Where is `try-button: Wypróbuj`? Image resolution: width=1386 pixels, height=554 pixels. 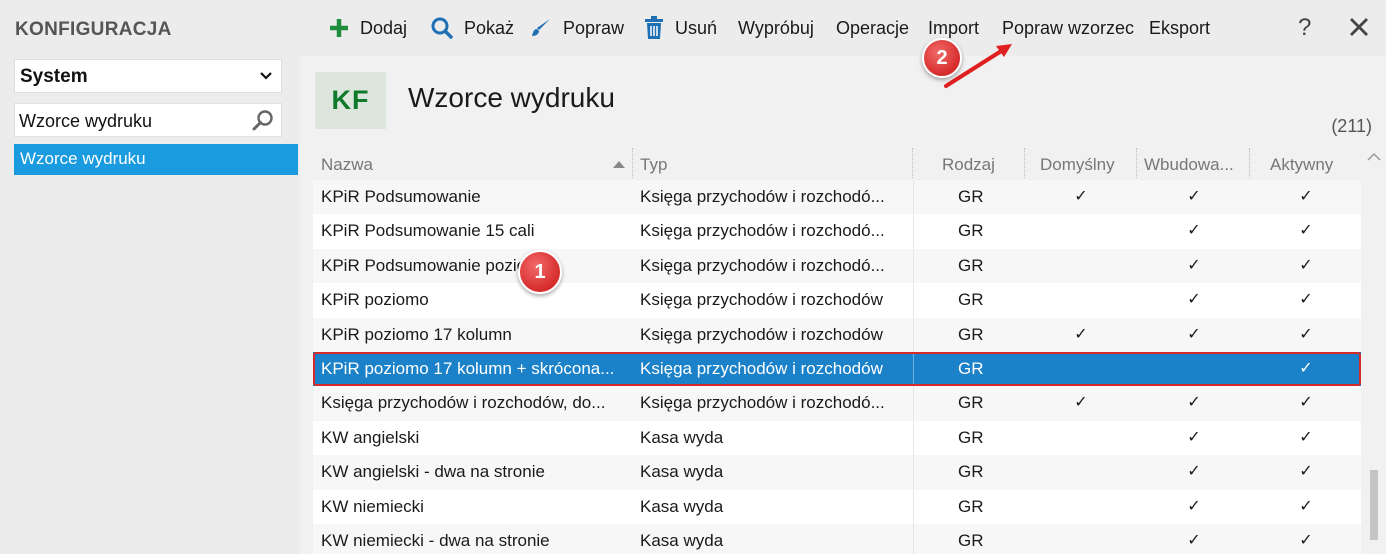
try-button: Wypróbuj is located at coordinates (776, 28).